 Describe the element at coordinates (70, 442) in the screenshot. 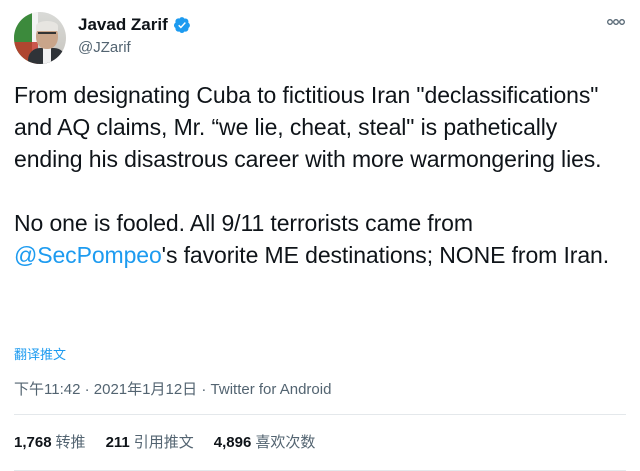

I see `retweets-label: 转推` at that location.